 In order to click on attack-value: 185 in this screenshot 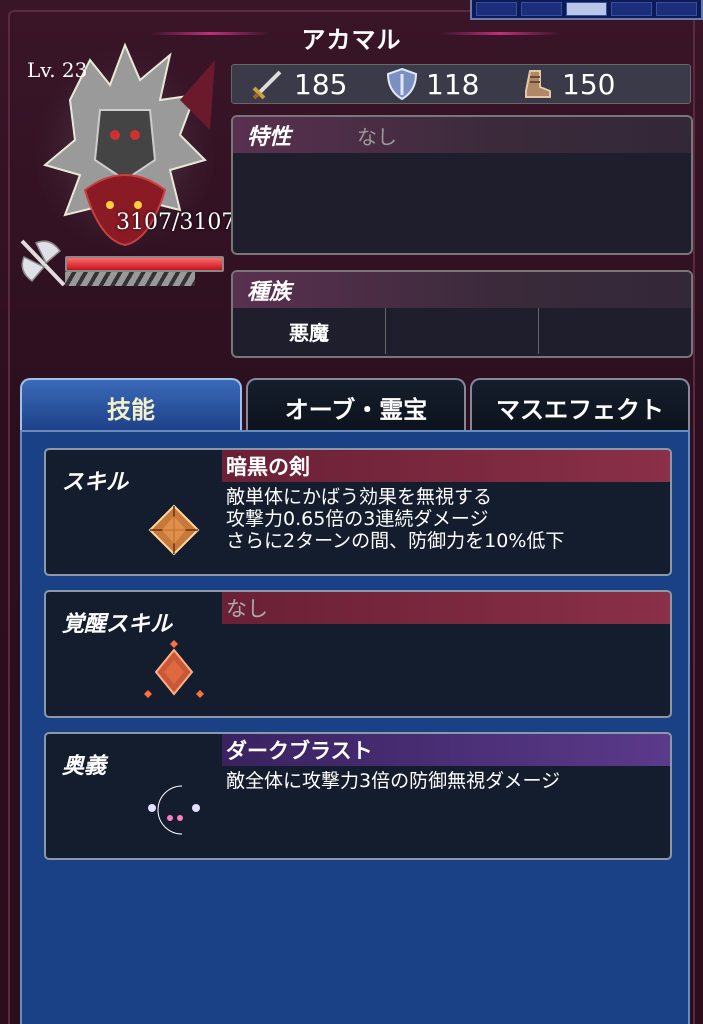, I will do `click(321, 84)`.